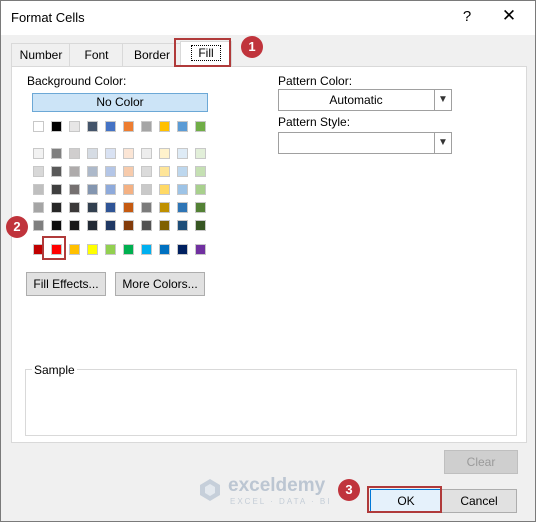  I want to click on dialog-title: Format Cells, so click(48, 17).